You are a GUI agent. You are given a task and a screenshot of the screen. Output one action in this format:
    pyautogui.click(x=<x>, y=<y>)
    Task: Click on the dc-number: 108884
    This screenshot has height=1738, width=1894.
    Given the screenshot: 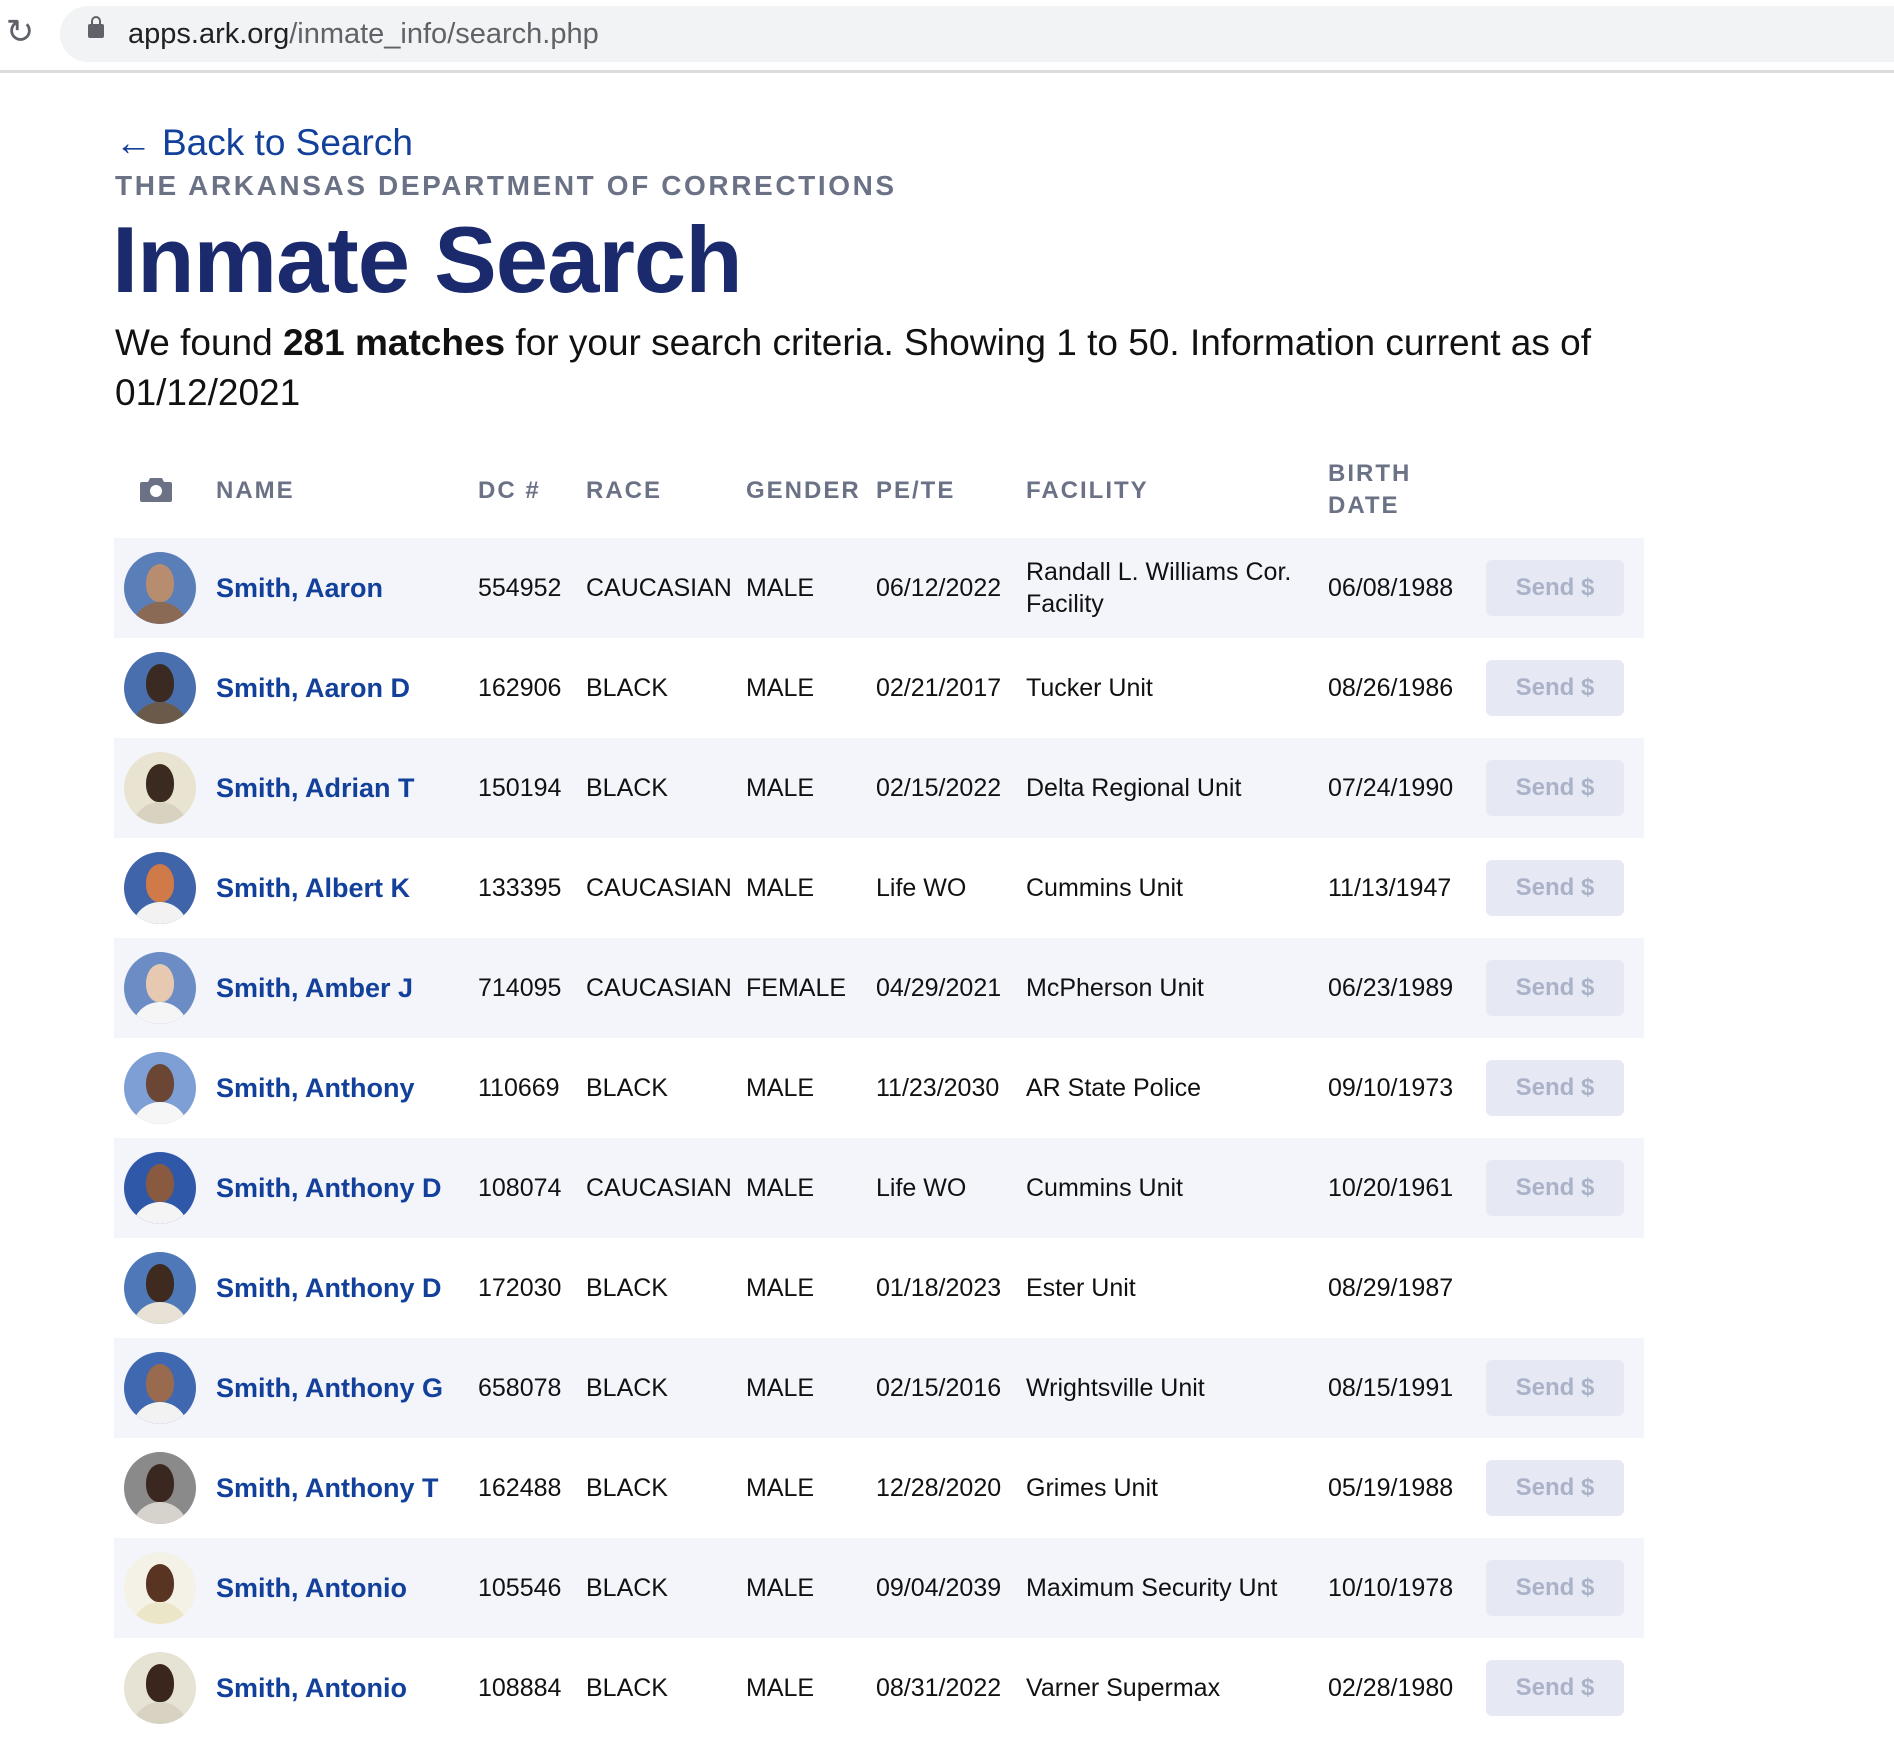 What is the action you would take?
    pyautogui.click(x=520, y=1688)
    